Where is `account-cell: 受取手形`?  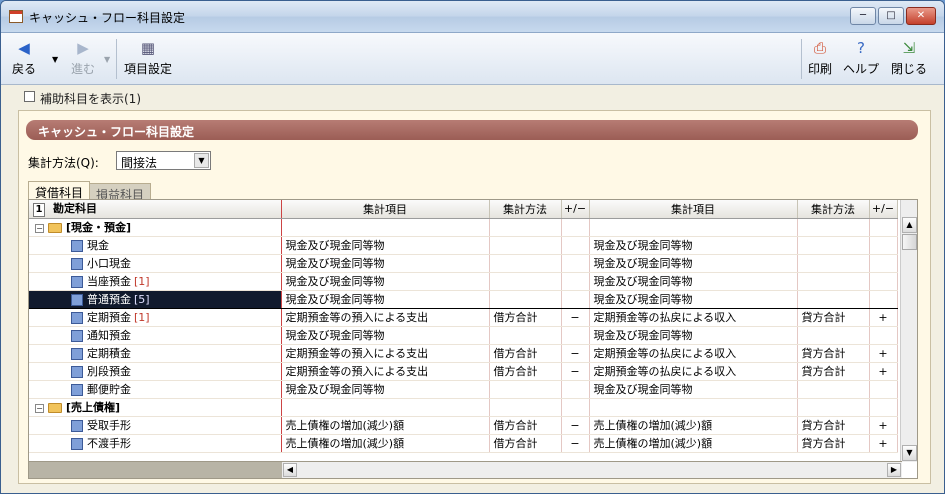 account-cell: 受取手形 is located at coordinates (155, 425).